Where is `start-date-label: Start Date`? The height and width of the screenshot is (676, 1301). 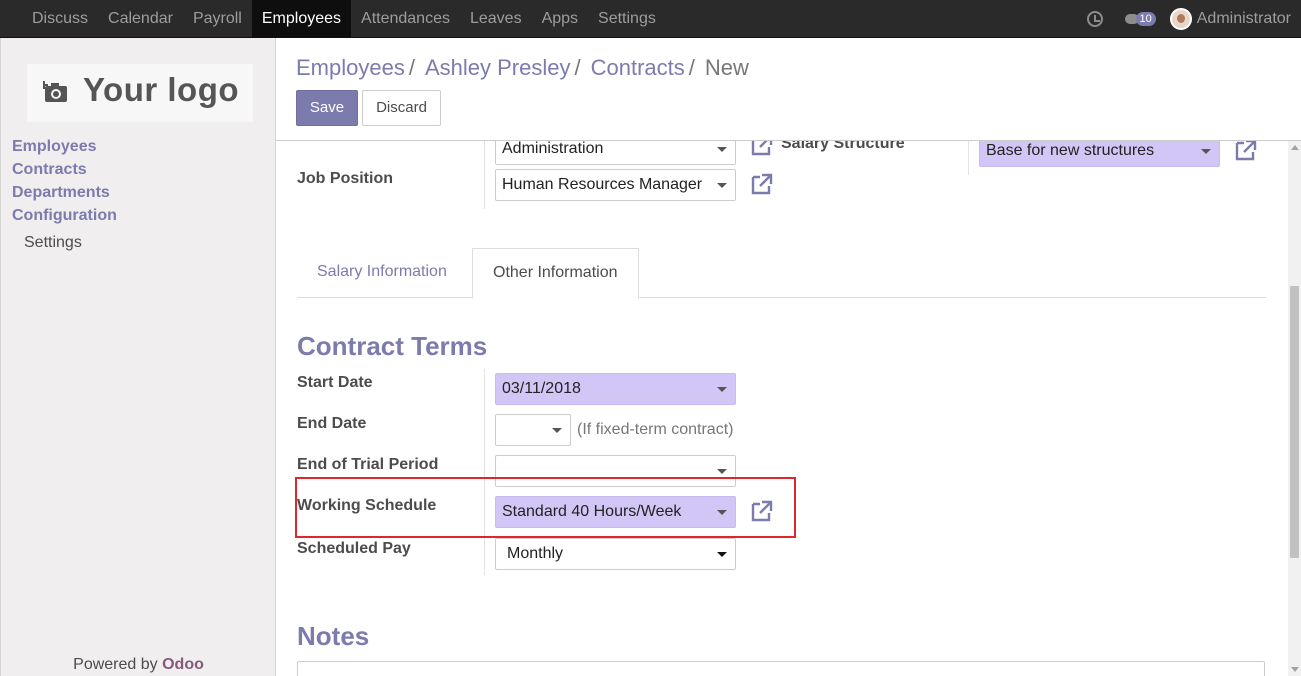 start-date-label: Start Date is located at coordinates (335, 382).